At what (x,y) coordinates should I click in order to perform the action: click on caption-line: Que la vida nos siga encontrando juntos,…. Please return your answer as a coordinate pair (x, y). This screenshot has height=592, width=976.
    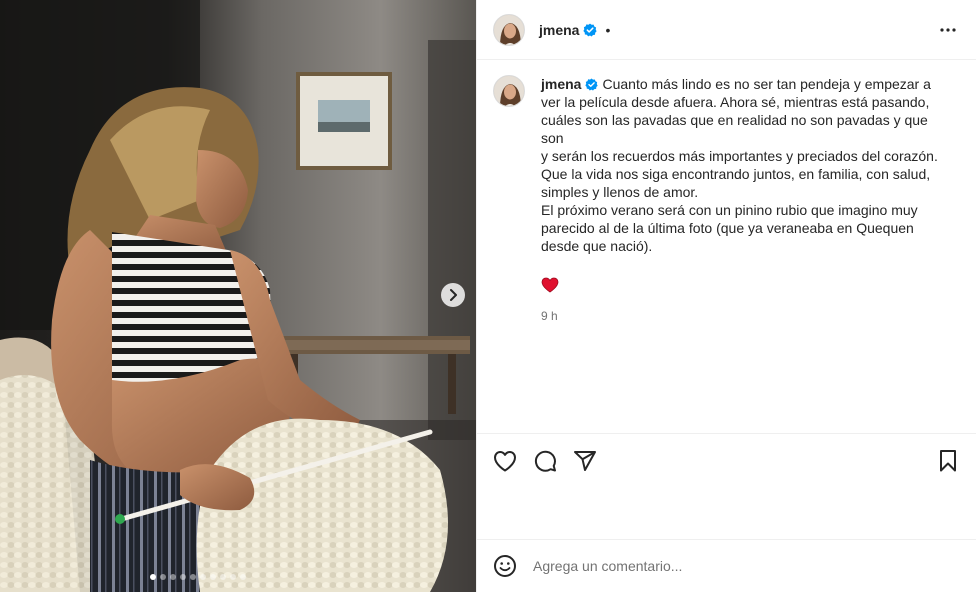
    Looking at the image, I should click on (736, 174).